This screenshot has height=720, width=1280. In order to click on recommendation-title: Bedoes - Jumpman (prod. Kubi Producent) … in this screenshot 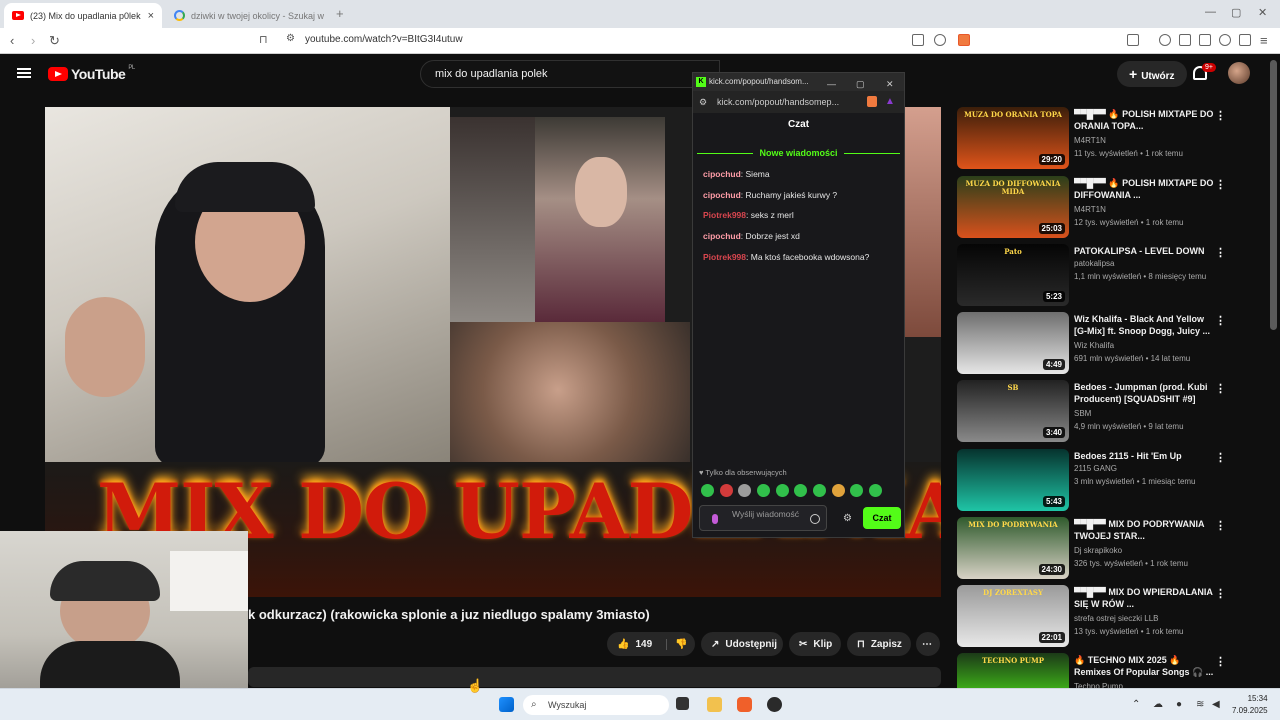, I will do `click(1144, 393)`.